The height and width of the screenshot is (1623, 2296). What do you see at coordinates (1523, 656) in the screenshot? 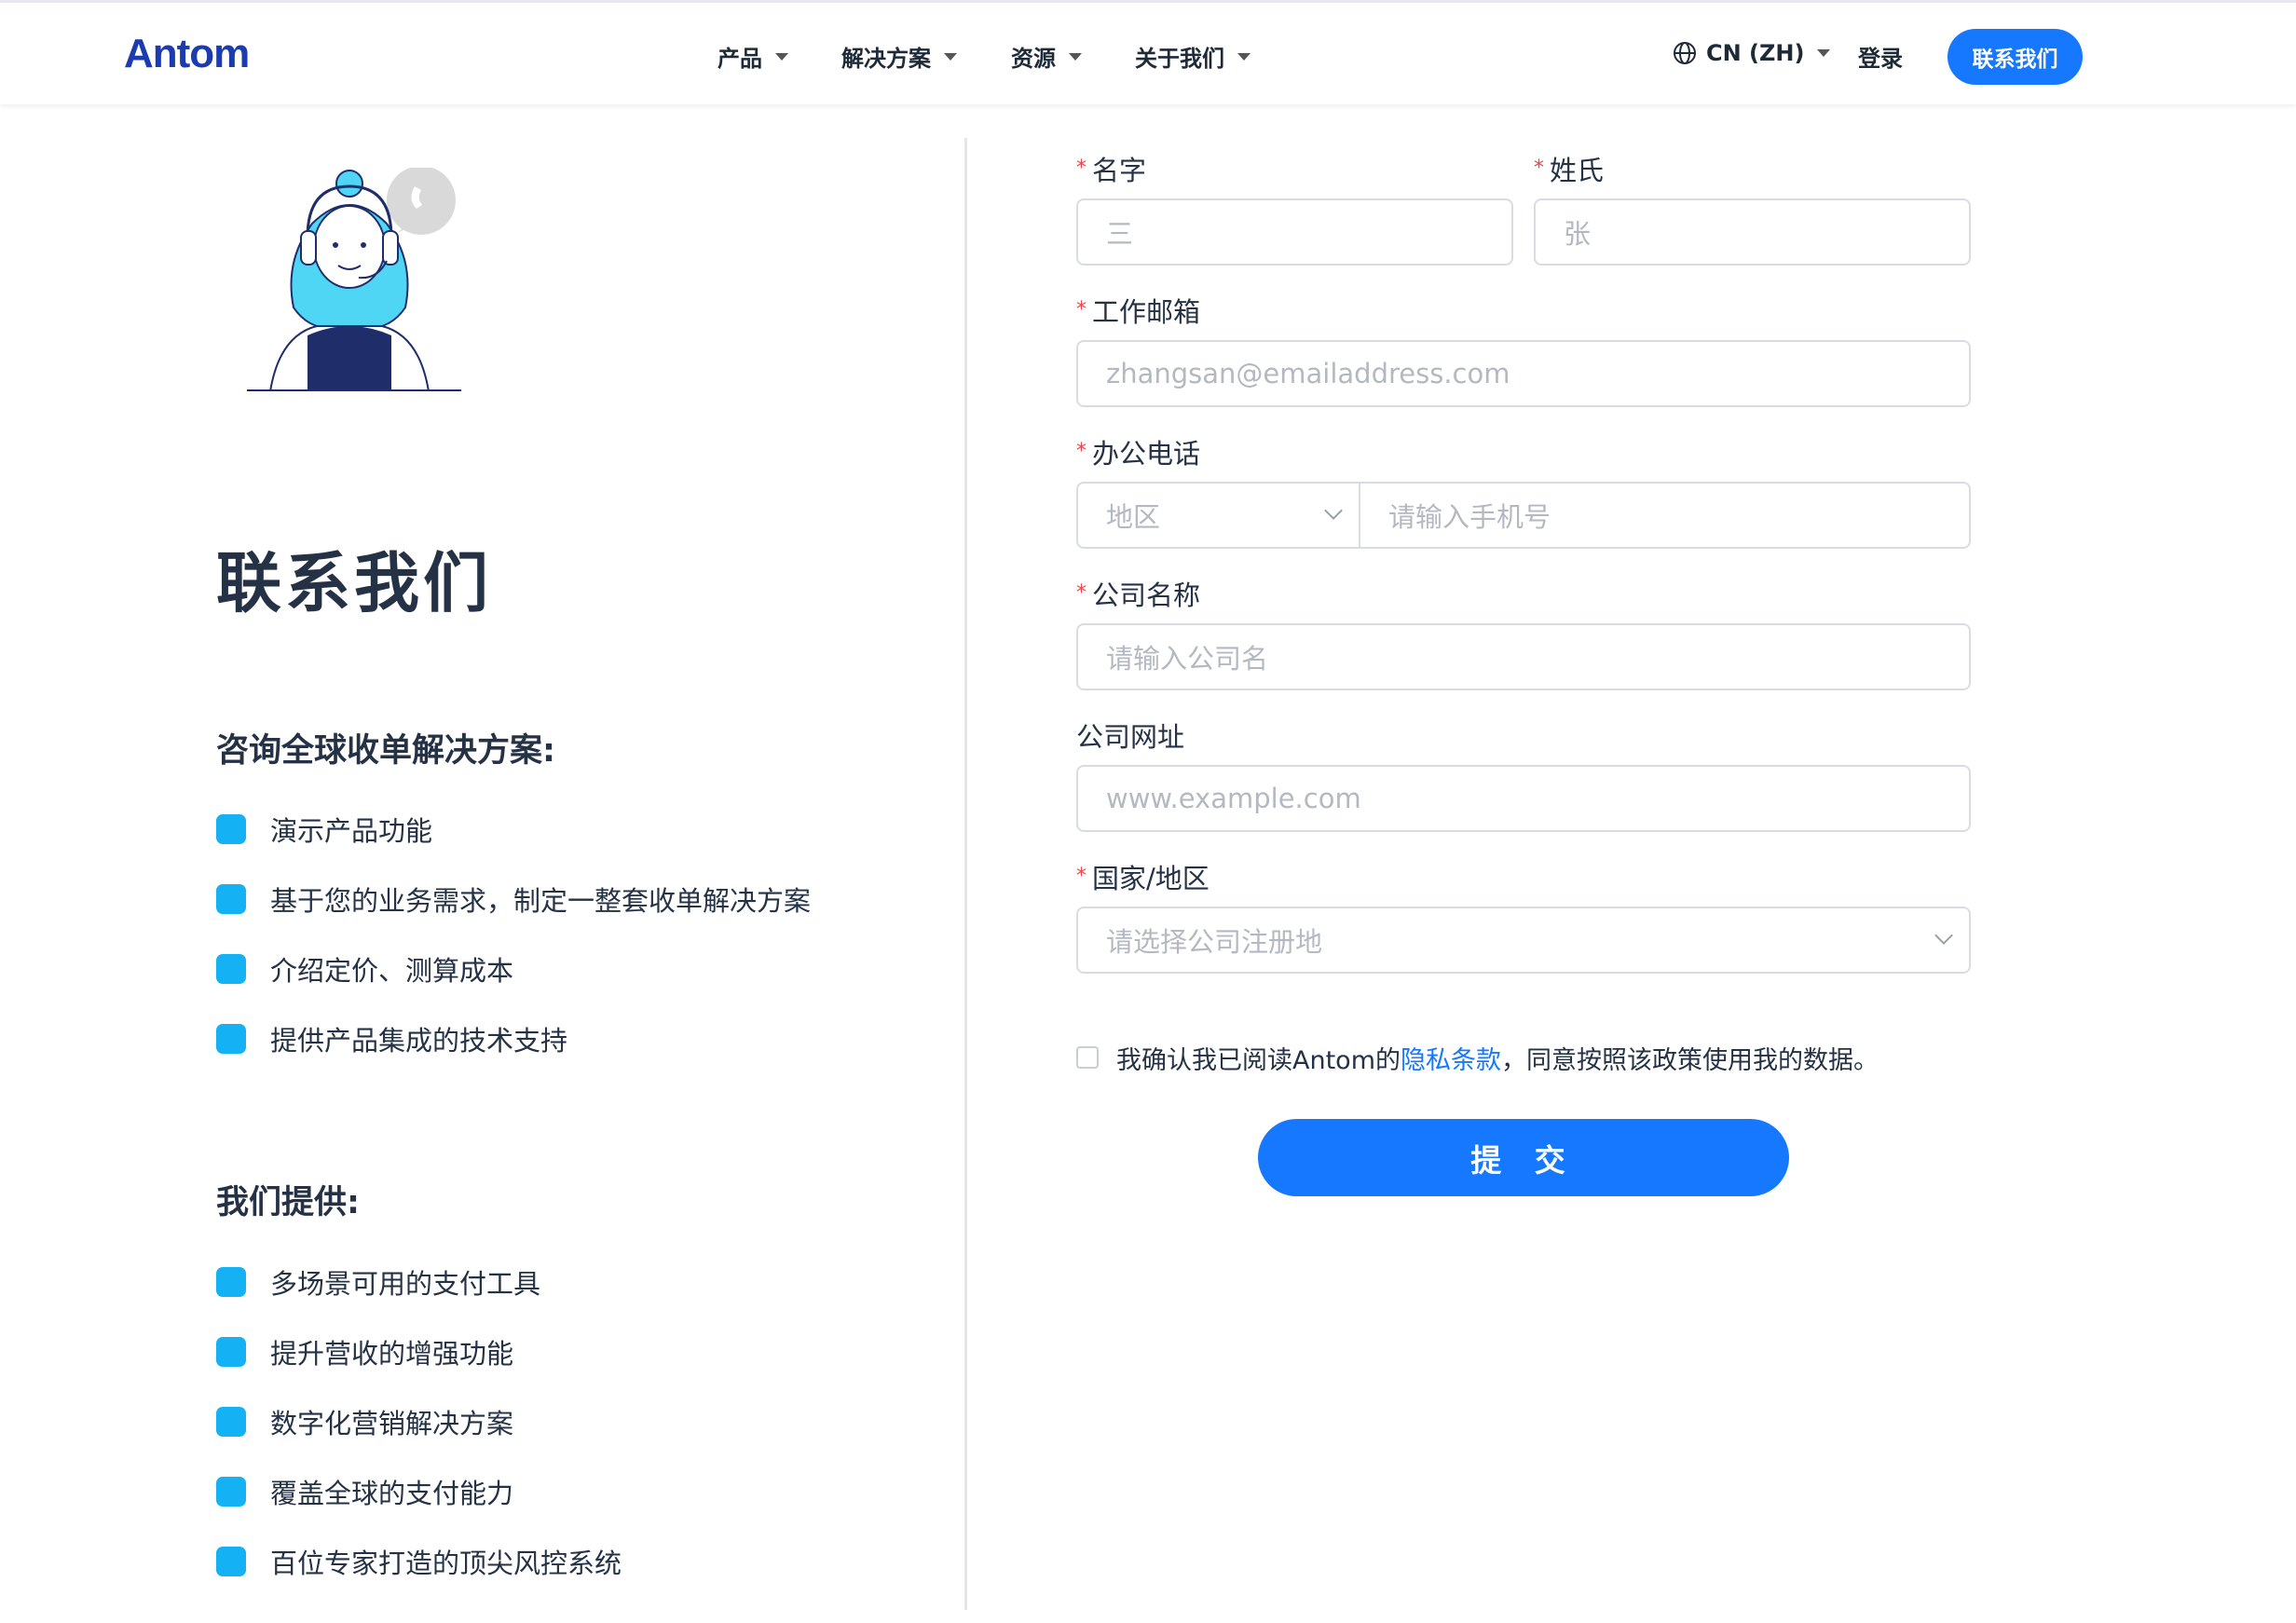
I see `company-input: 请输入公司名` at bounding box center [1523, 656].